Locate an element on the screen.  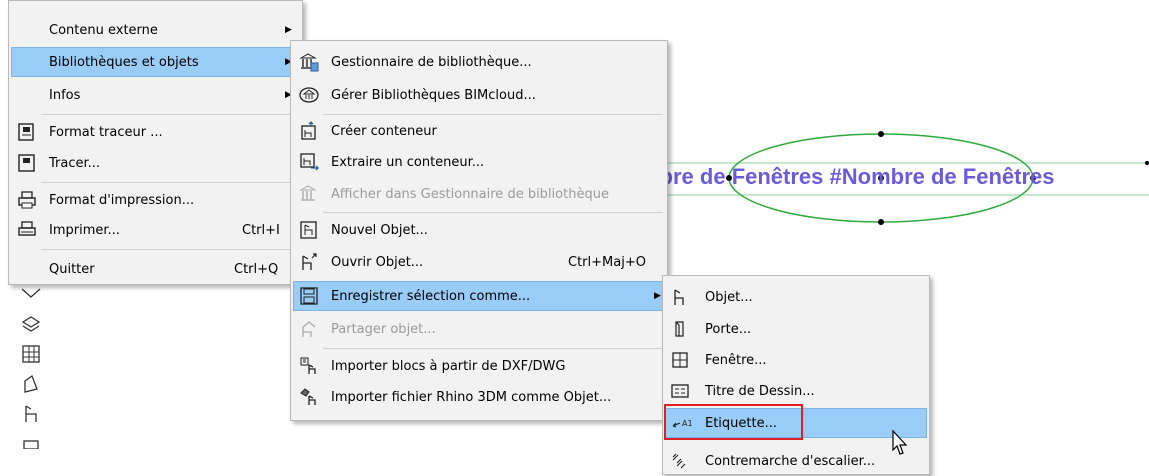
object-icon is located at coordinates (679, 297).